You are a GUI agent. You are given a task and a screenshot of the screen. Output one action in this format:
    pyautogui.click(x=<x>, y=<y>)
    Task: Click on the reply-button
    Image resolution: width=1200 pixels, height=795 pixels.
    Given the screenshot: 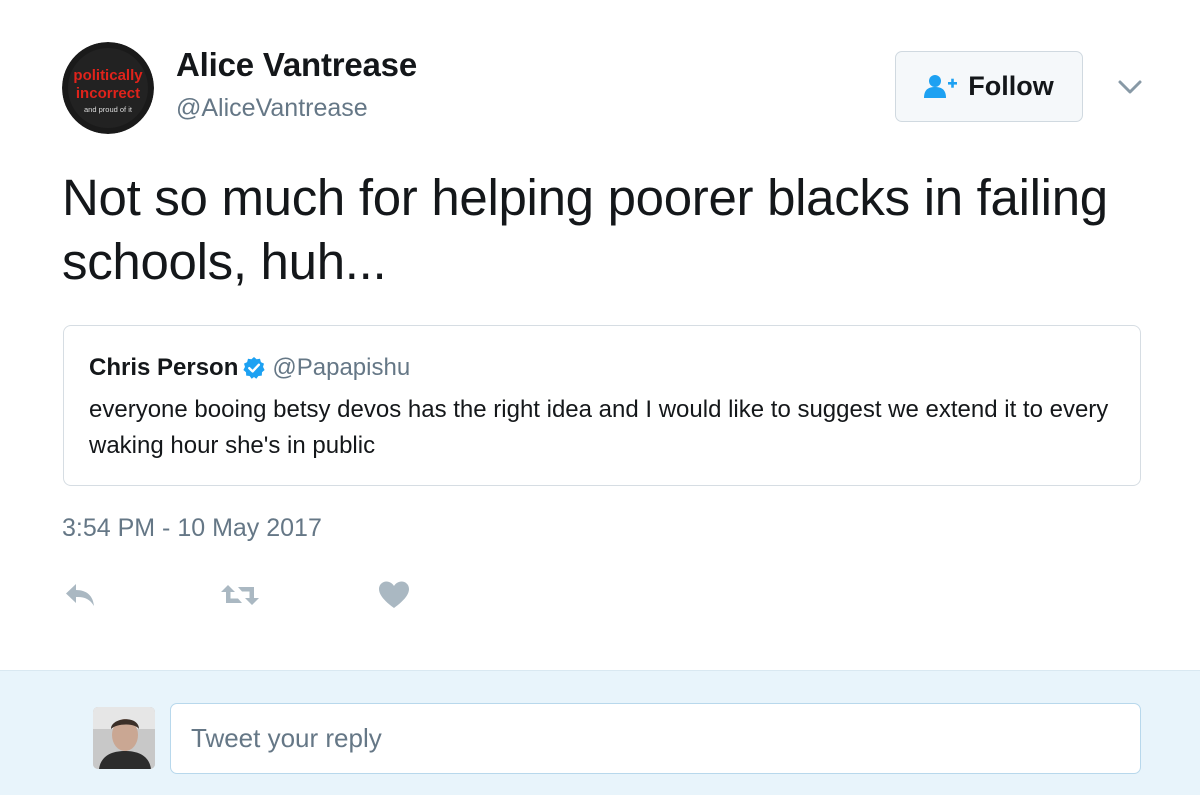 What is the action you would take?
    pyautogui.click(x=81, y=595)
    